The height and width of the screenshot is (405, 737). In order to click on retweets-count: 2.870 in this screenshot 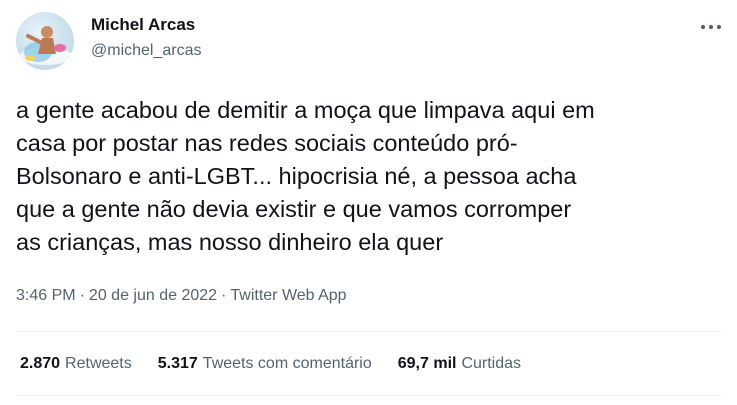, I will do `click(40, 363)`.